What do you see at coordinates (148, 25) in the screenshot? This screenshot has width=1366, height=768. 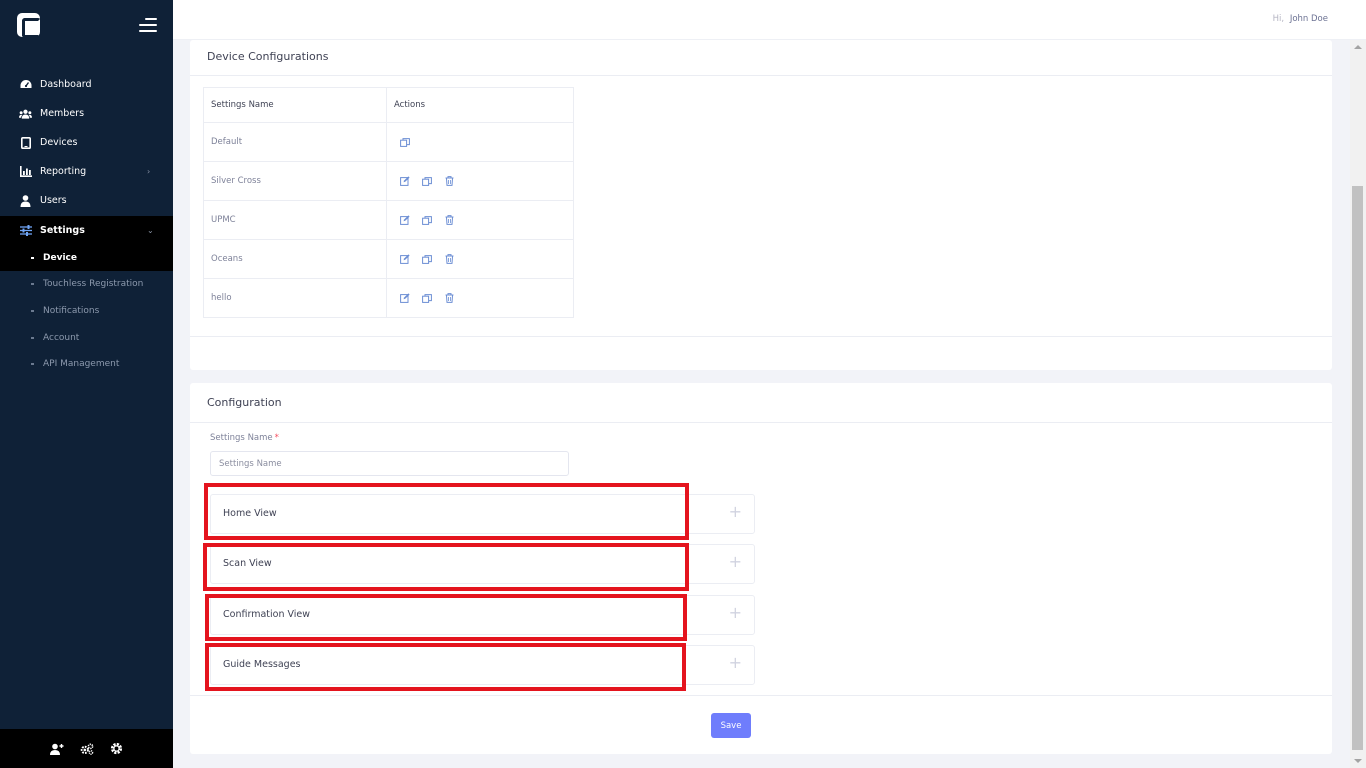 I see `menu-toggle-icon` at bounding box center [148, 25].